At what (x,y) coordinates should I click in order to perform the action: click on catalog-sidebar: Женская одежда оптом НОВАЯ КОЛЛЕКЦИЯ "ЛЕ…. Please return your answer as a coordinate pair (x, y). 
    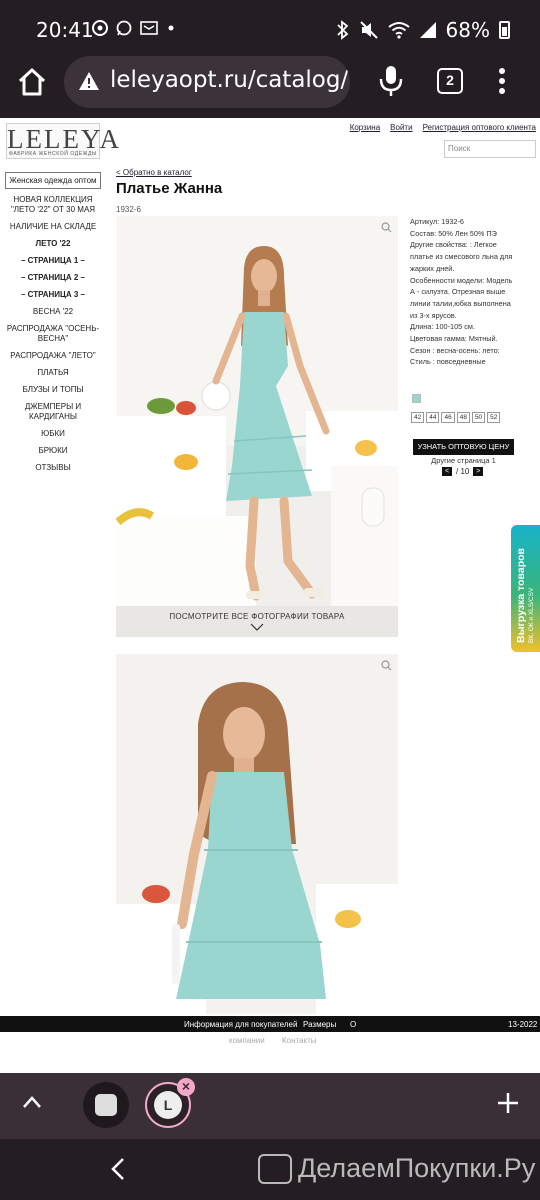
    Looking at the image, I should click on (53, 326).